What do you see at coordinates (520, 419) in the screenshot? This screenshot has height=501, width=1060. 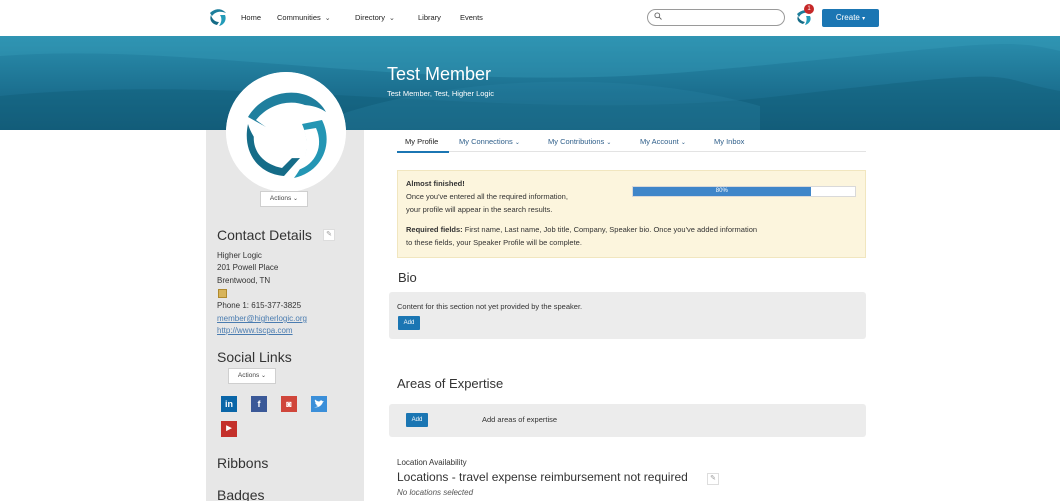 I see `expertise-prompt-text: Add areas of expertise` at bounding box center [520, 419].